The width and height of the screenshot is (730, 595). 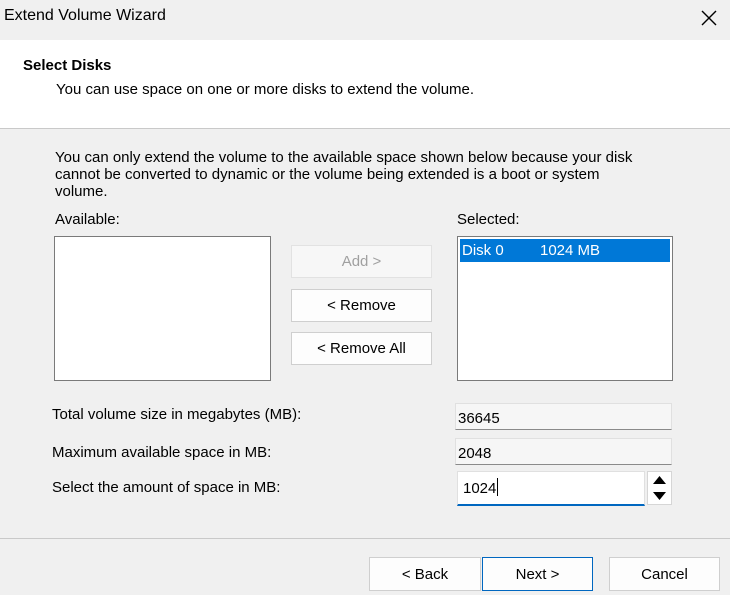 I want to click on selected-disk-row: Disk 0 1024 MB, so click(x=565, y=250).